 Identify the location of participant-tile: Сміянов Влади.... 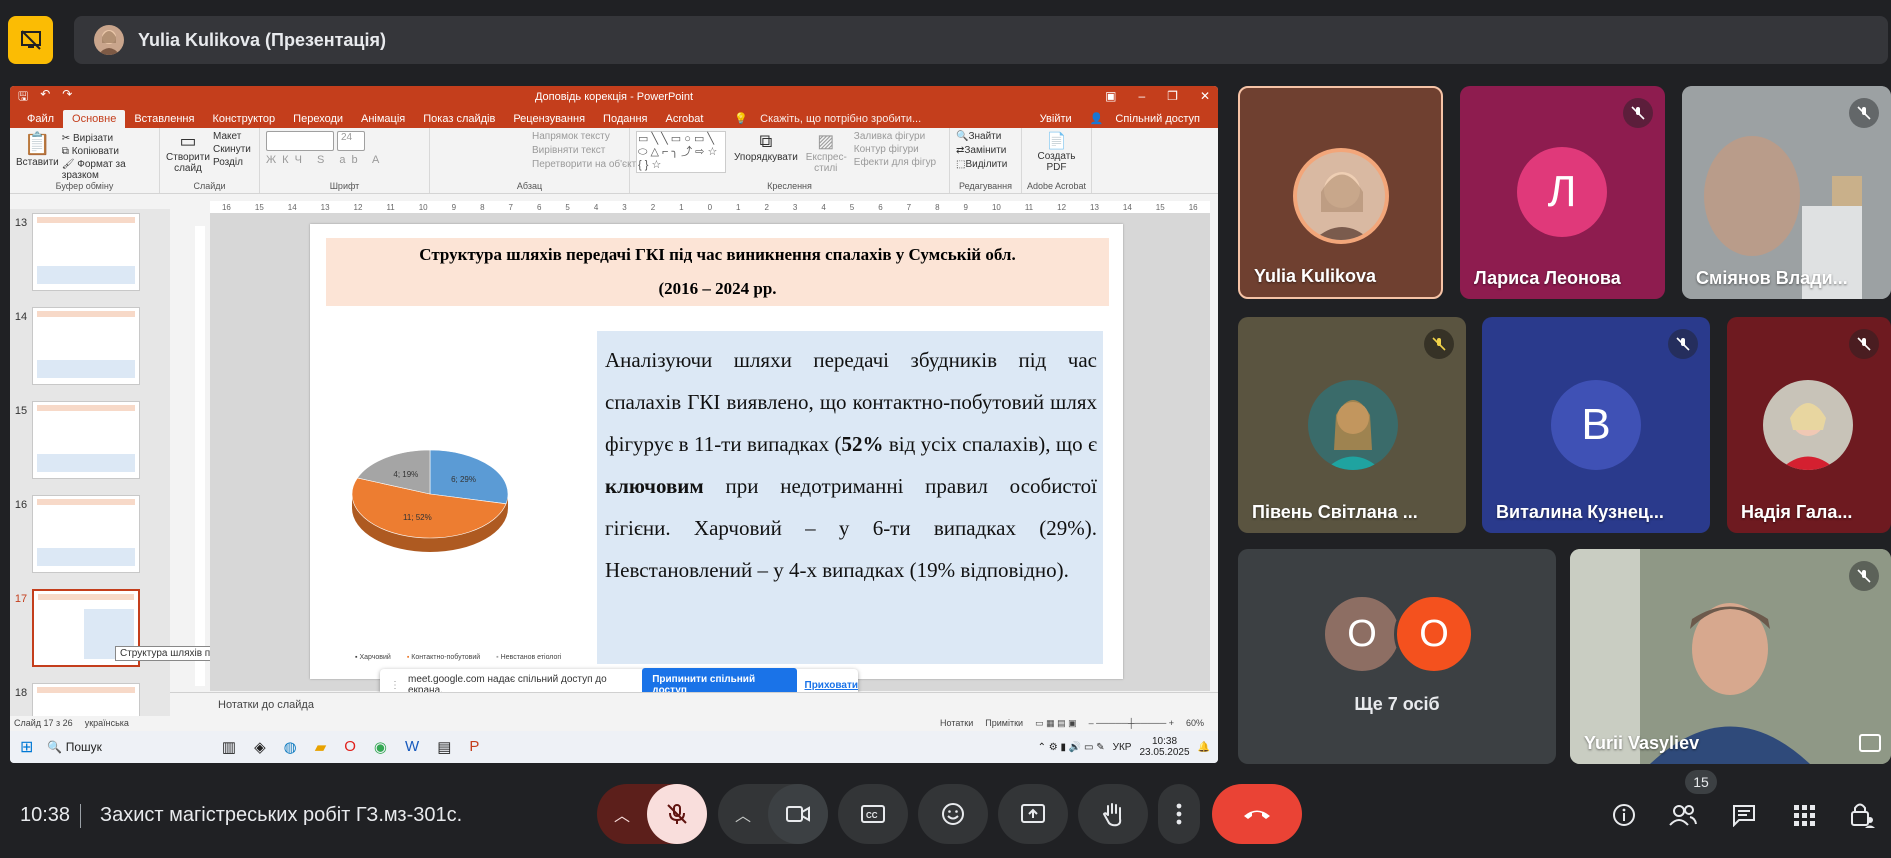
(1786, 192).